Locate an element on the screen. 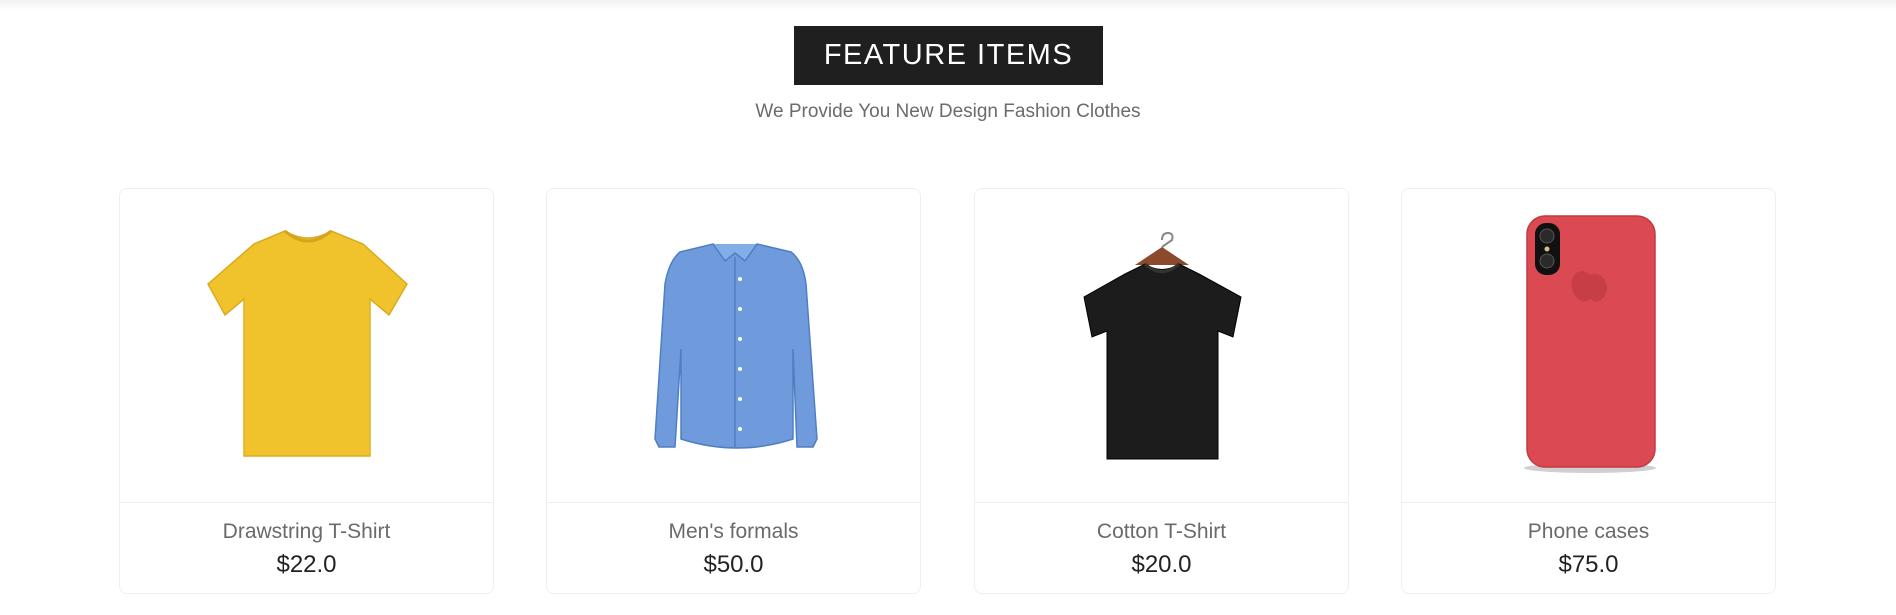 The image size is (1896, 615). red-phone-case-image is located at coordinates (1590, 344).